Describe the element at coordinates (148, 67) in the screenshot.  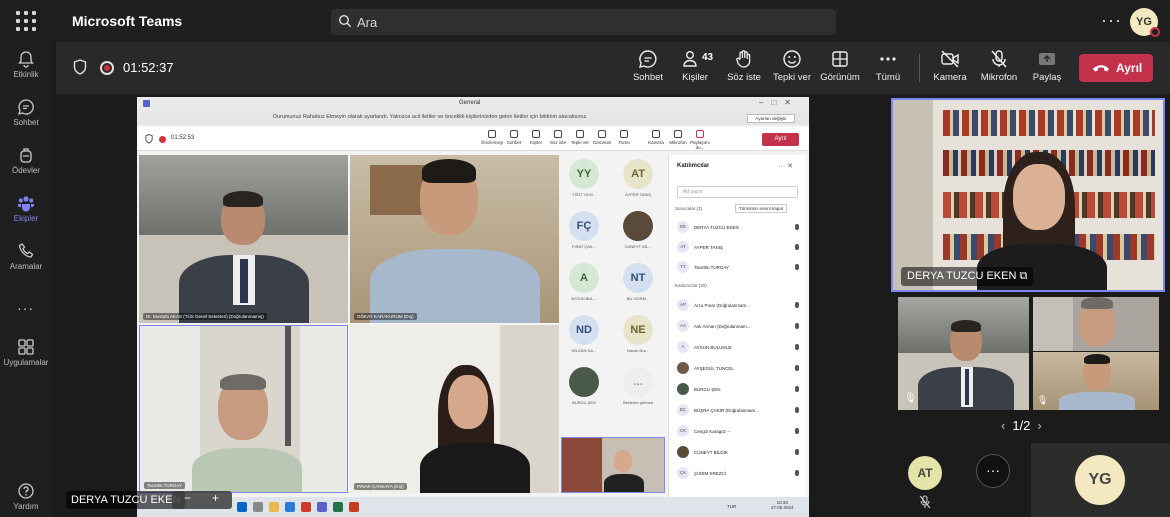
I see `meeting-timer: 01:52:37` at that location.